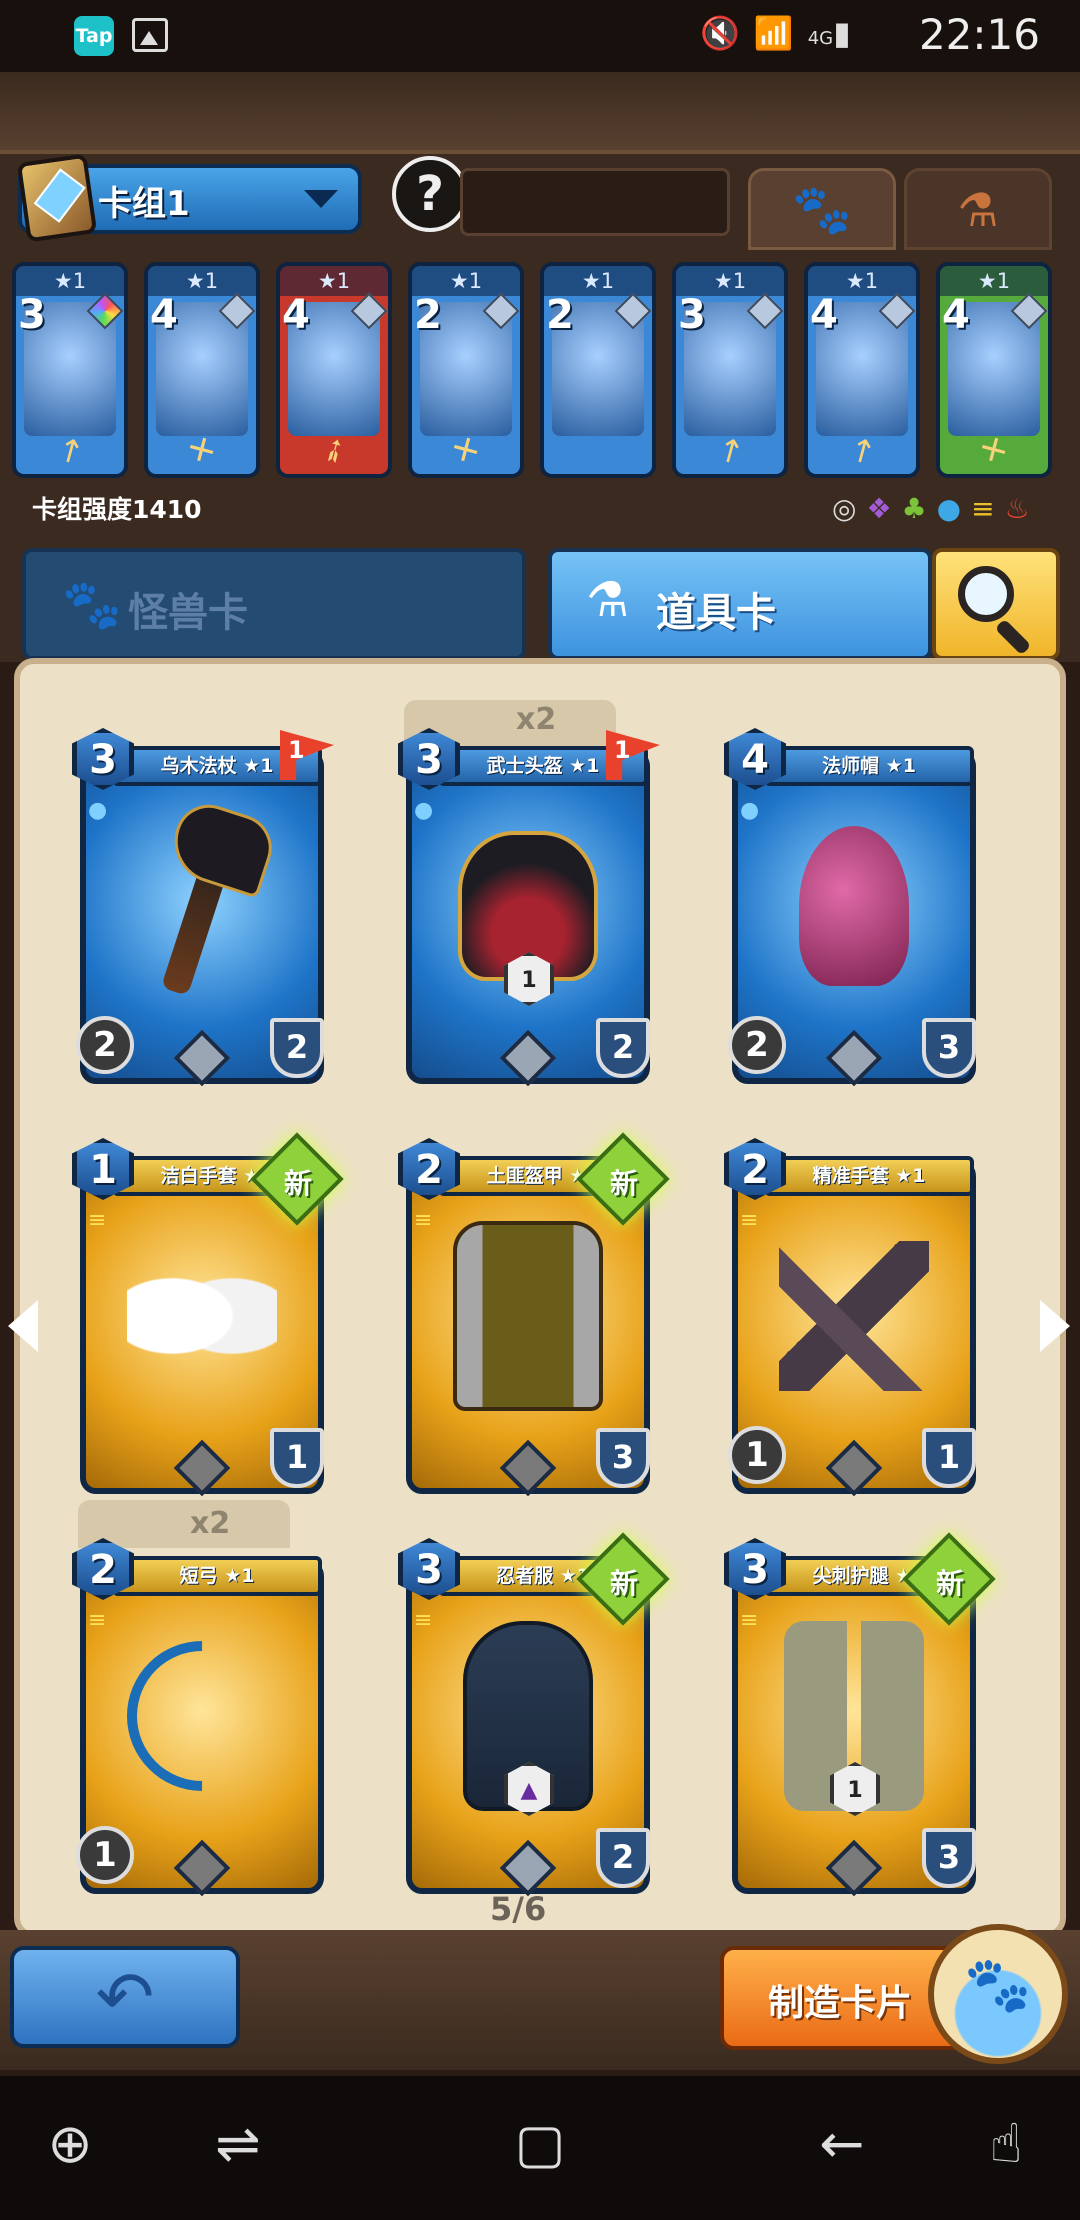  What do you see at coordinates (528, 1316) in the screenshot?
I see `bandit-armor-art` at bounding box center [528, 1316].